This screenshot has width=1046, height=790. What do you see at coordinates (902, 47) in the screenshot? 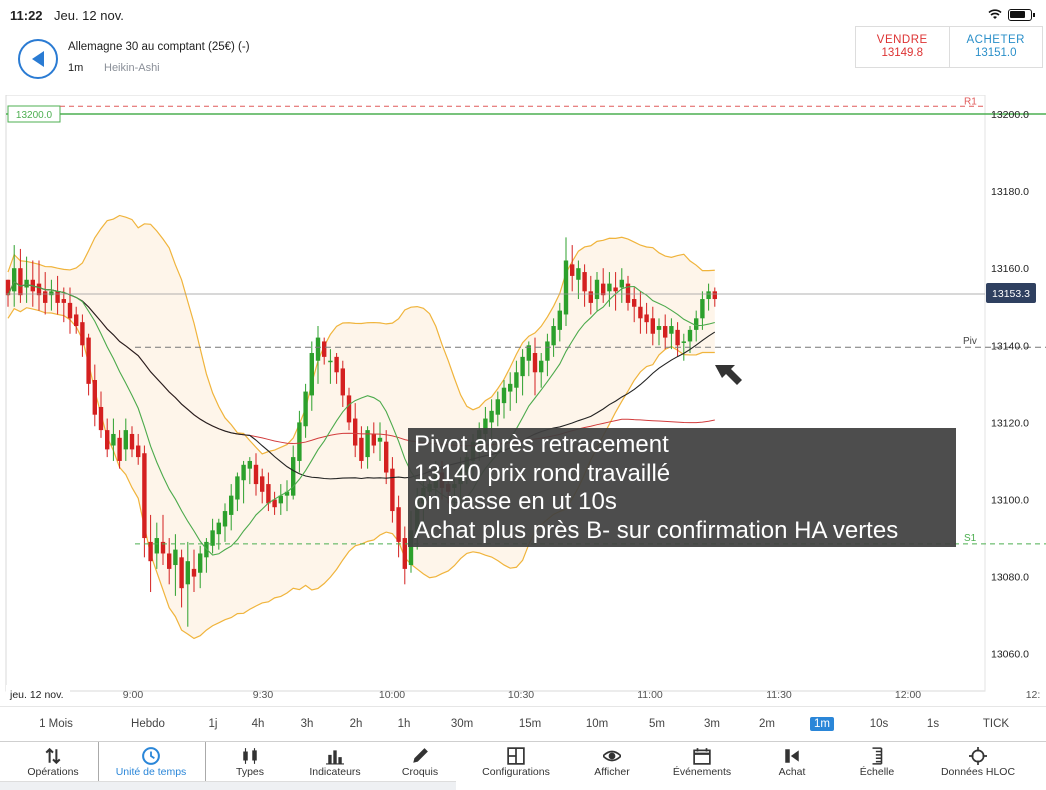
I see `sell-button: VENDRE 13149.8` at bounding box center [902, 47].